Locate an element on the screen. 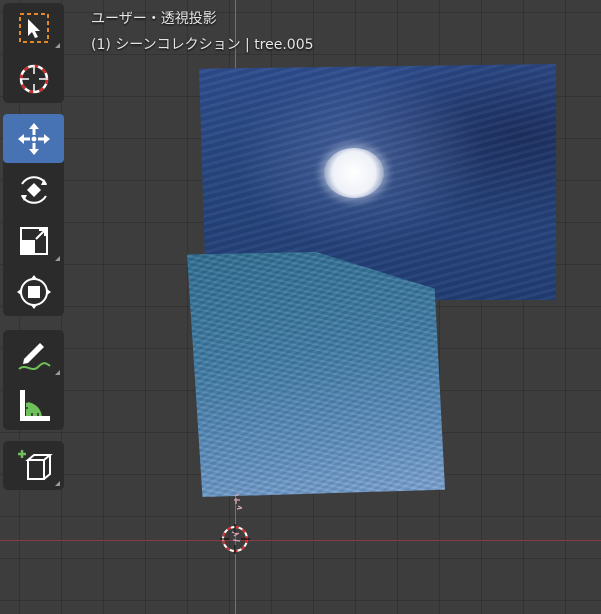 This screenshot has height=614, width=601. rotate-tool is located at coordinates (33, 189).